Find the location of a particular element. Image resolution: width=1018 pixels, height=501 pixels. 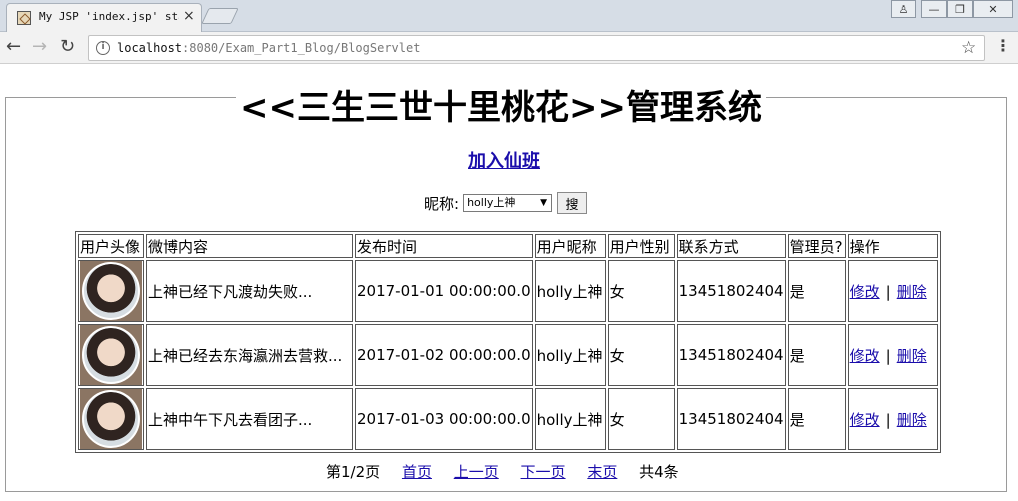

user-profile-icon: ♙ is located at coordinates (903, 9).